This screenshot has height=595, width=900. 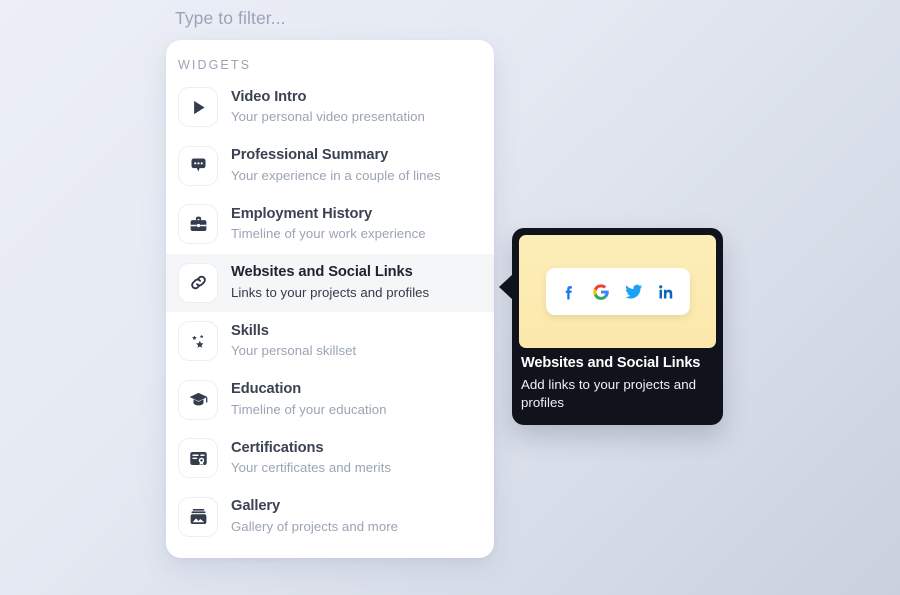 What do you see at coordinates (269, 96) in the screenshot?
I see `widget-item-title: Video Intro` at bounding box center [269, 96].